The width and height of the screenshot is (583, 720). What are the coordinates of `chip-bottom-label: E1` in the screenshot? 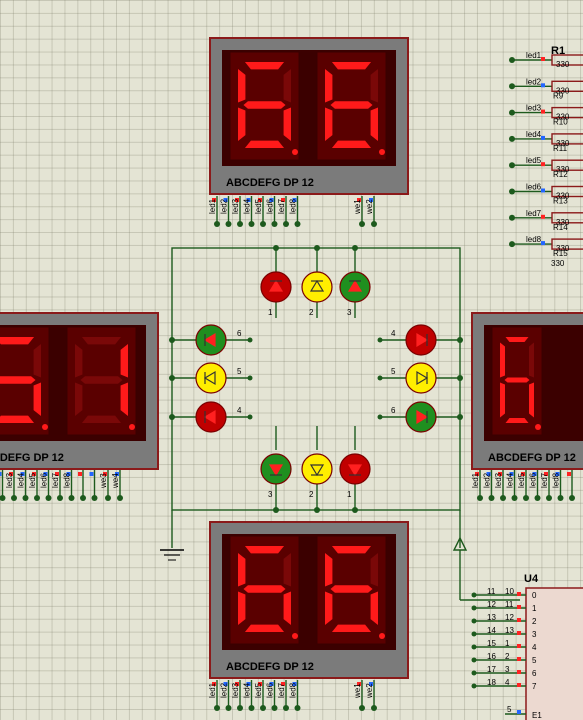 It's located at (537, 715).